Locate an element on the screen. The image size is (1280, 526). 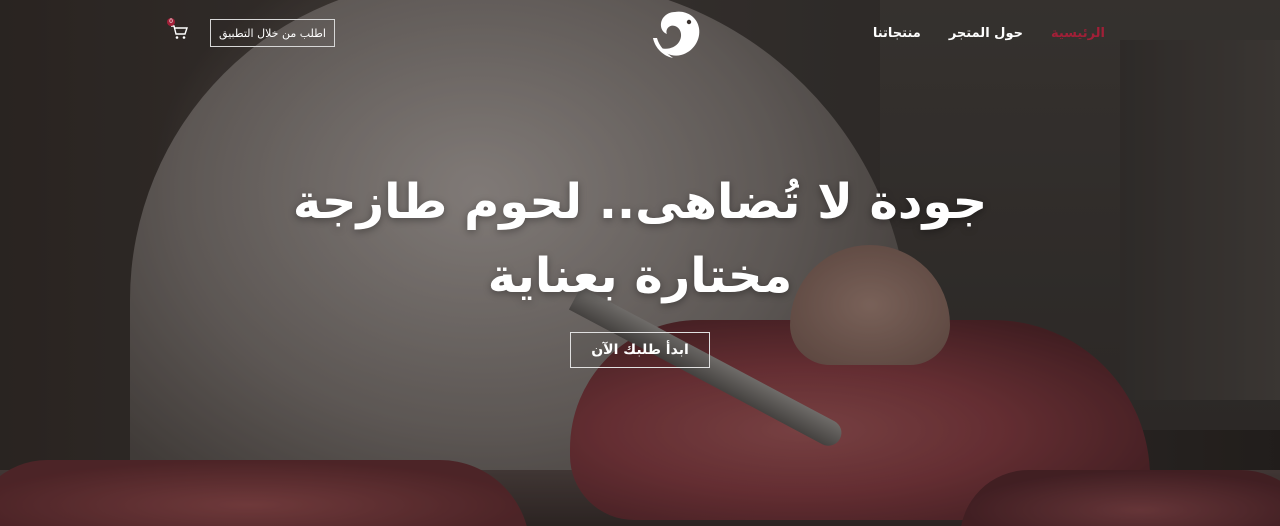
nav-about: حول المتجر is located at coordinates (986, 33).